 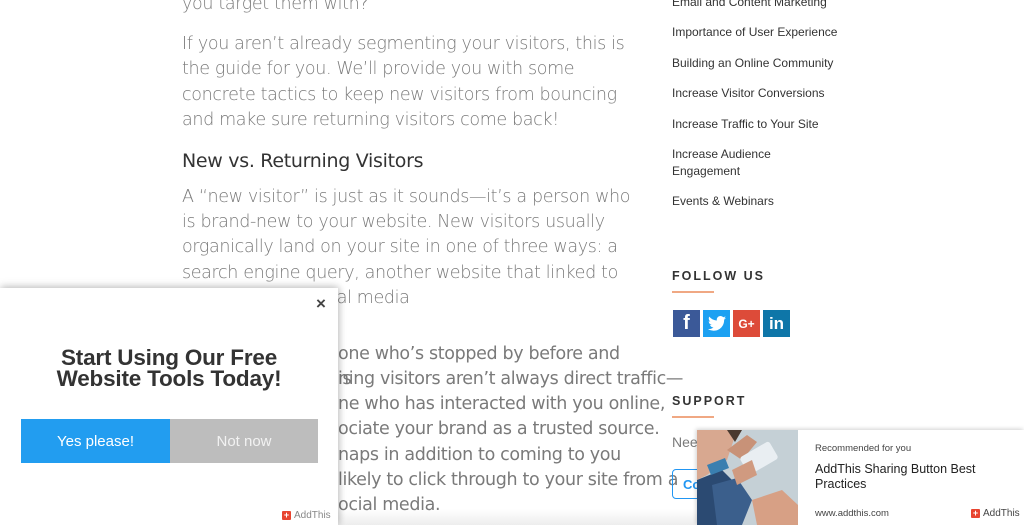 What do you see at coordinates (757, 5) in the screenshot?
I see `topic-link: Email and Content Marketing` at bounding box center [757, 5].